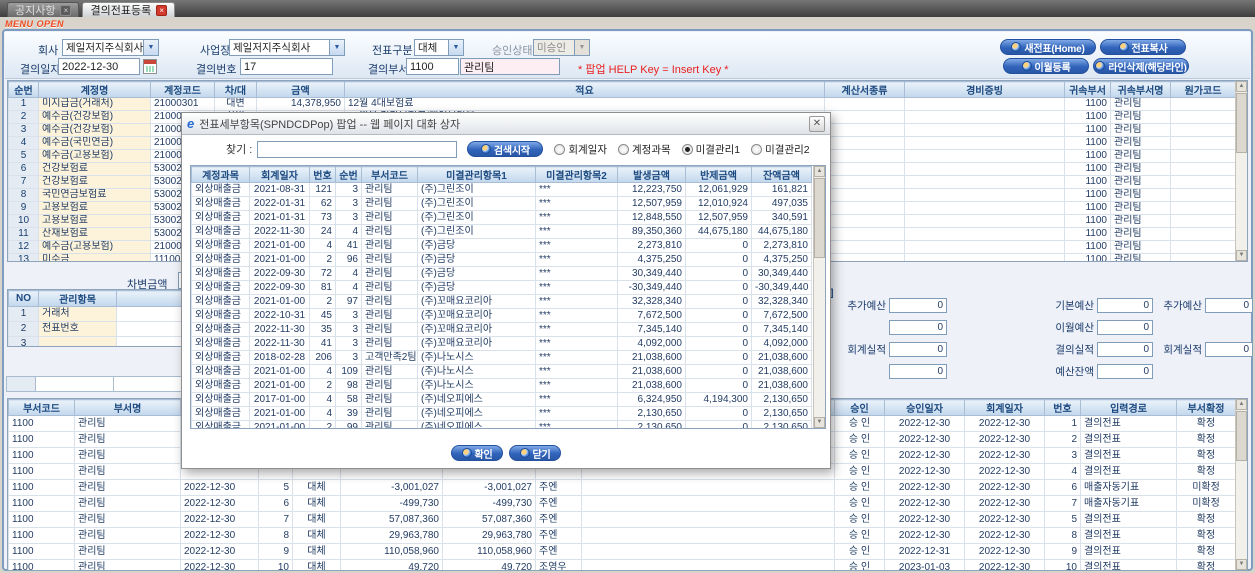  What do you see at coordinates (348, 174) in the screenshot?
I see `column-header: 순번` at bounding box center [348, 174].